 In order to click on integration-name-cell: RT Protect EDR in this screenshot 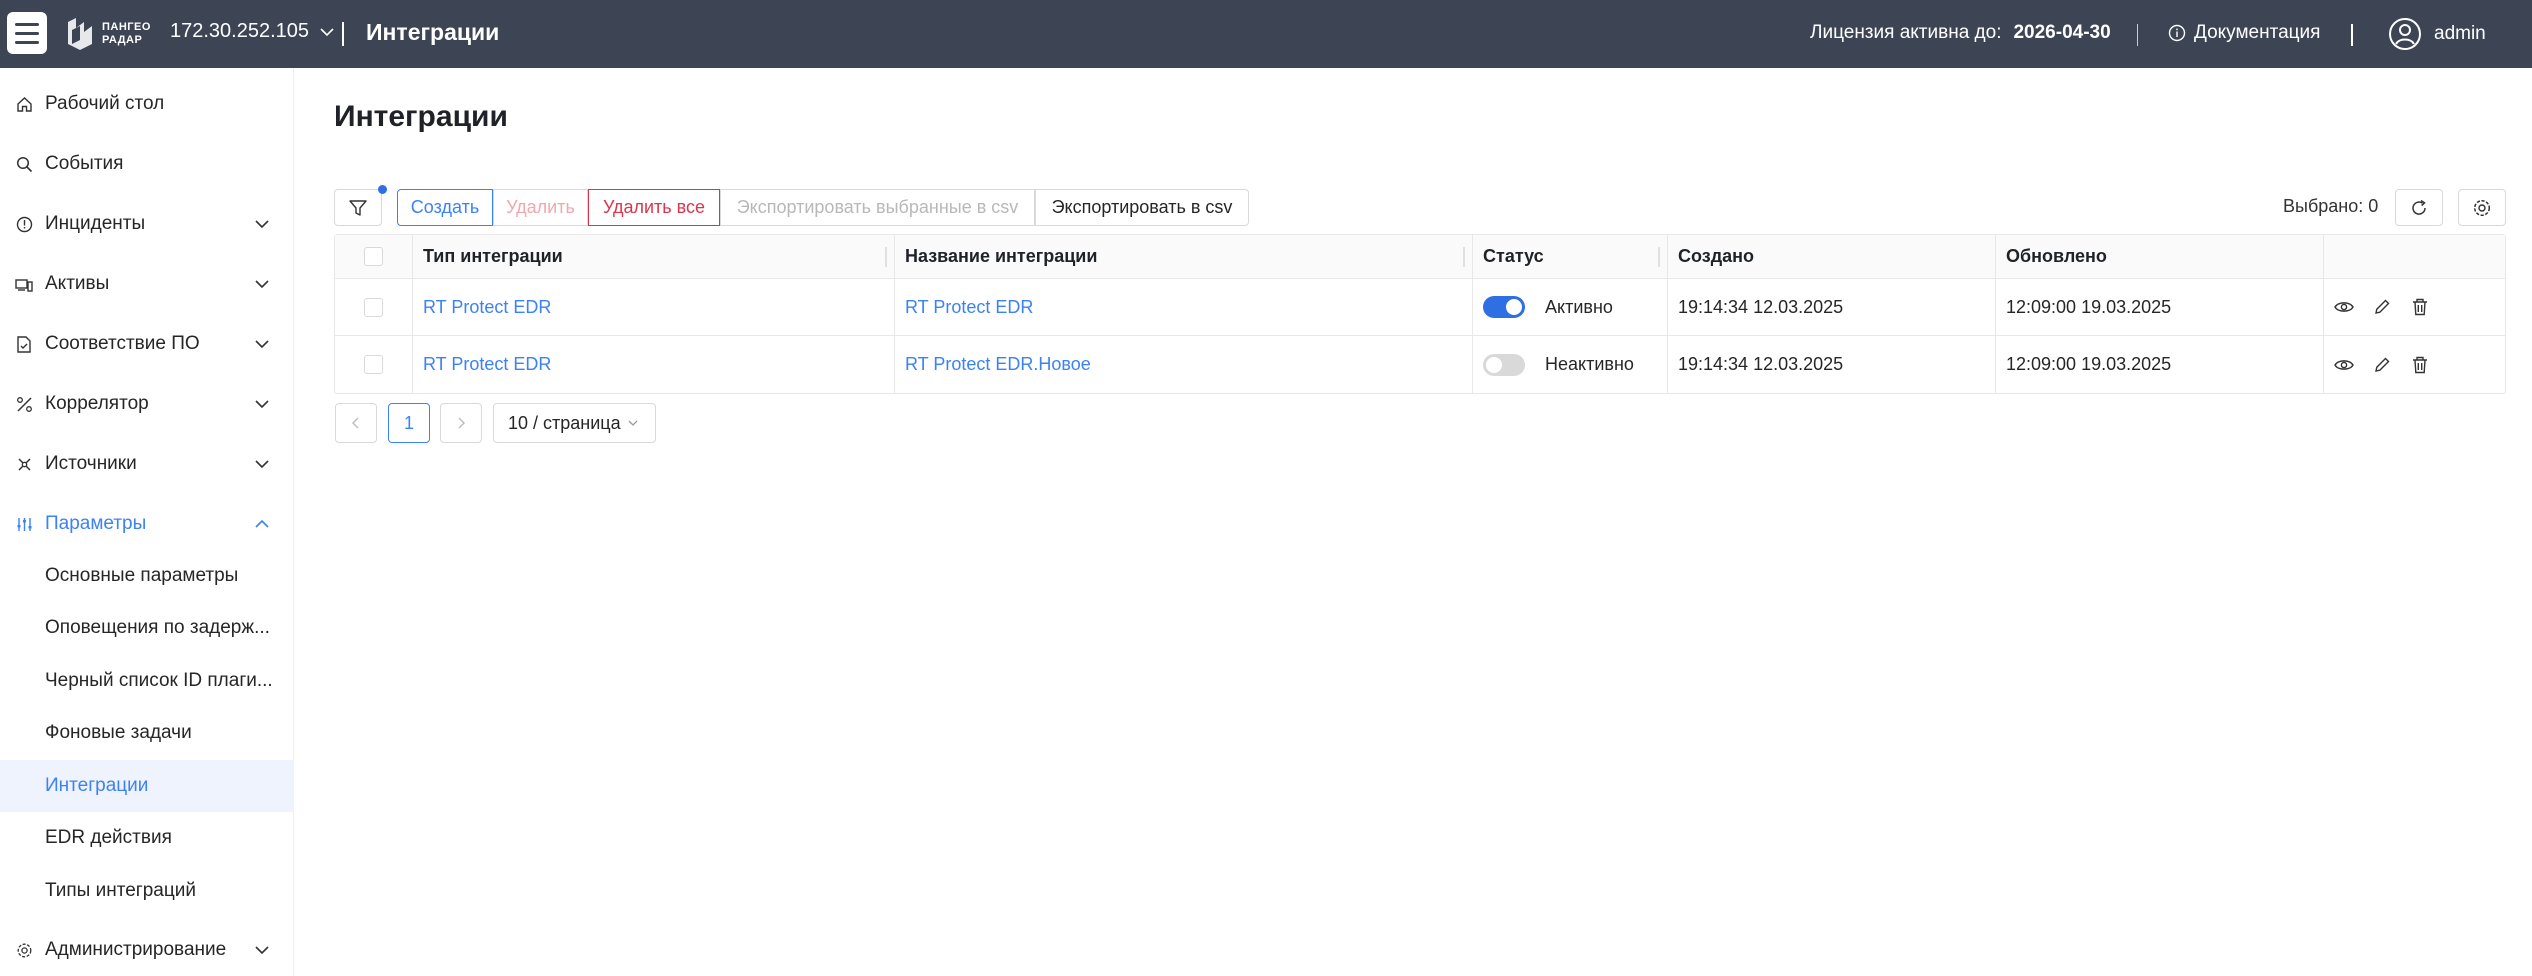, I will do `click(1184, 307)`.